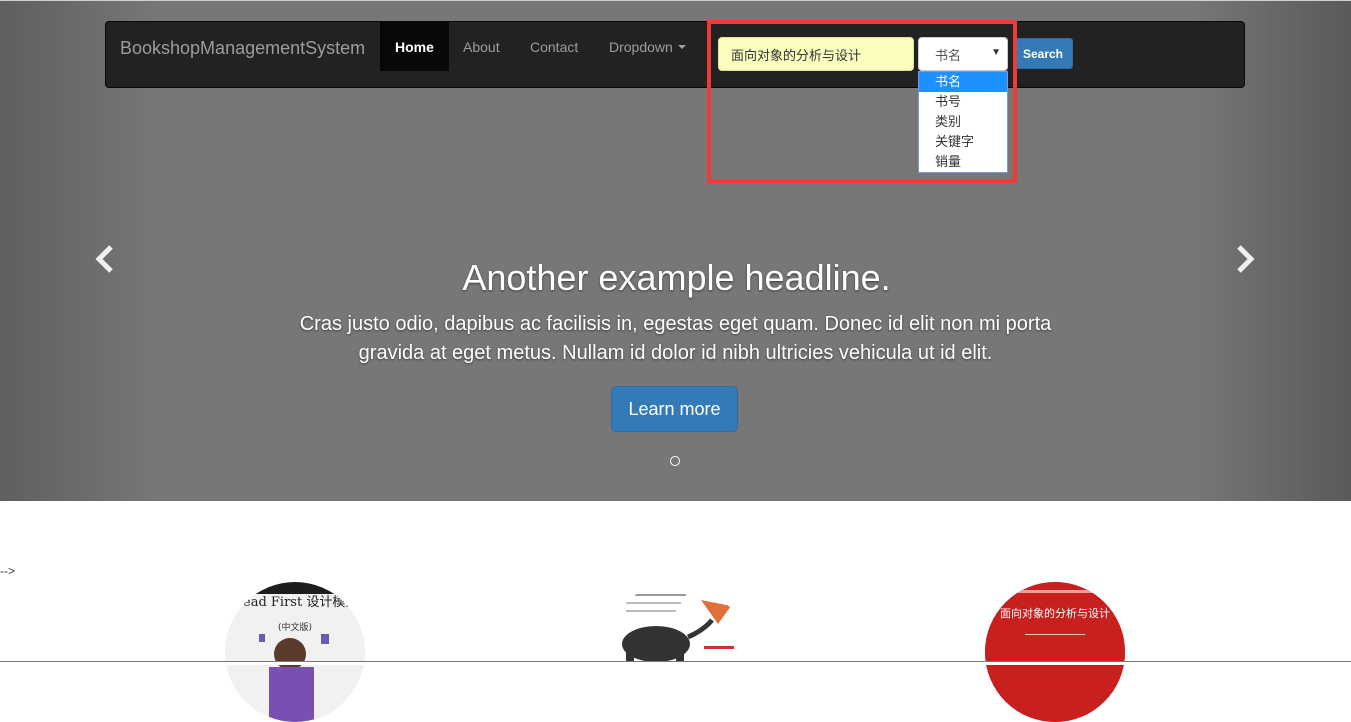 This screenshot has height=722, width=1351. I want to click on nav-dropdown-label: Dropdown, so click(641, 46).